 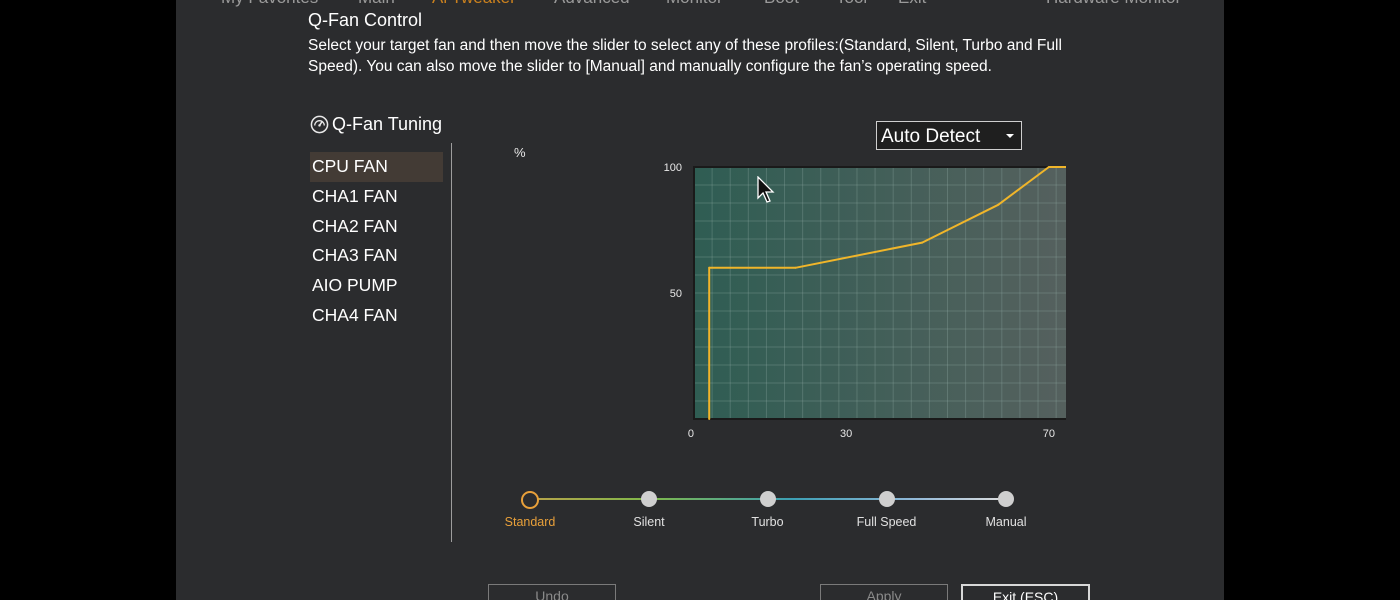 What do you see at coordinates (319, 124) in the screenshot?
I see `gauge-icon` at bounding box center [319, 124].